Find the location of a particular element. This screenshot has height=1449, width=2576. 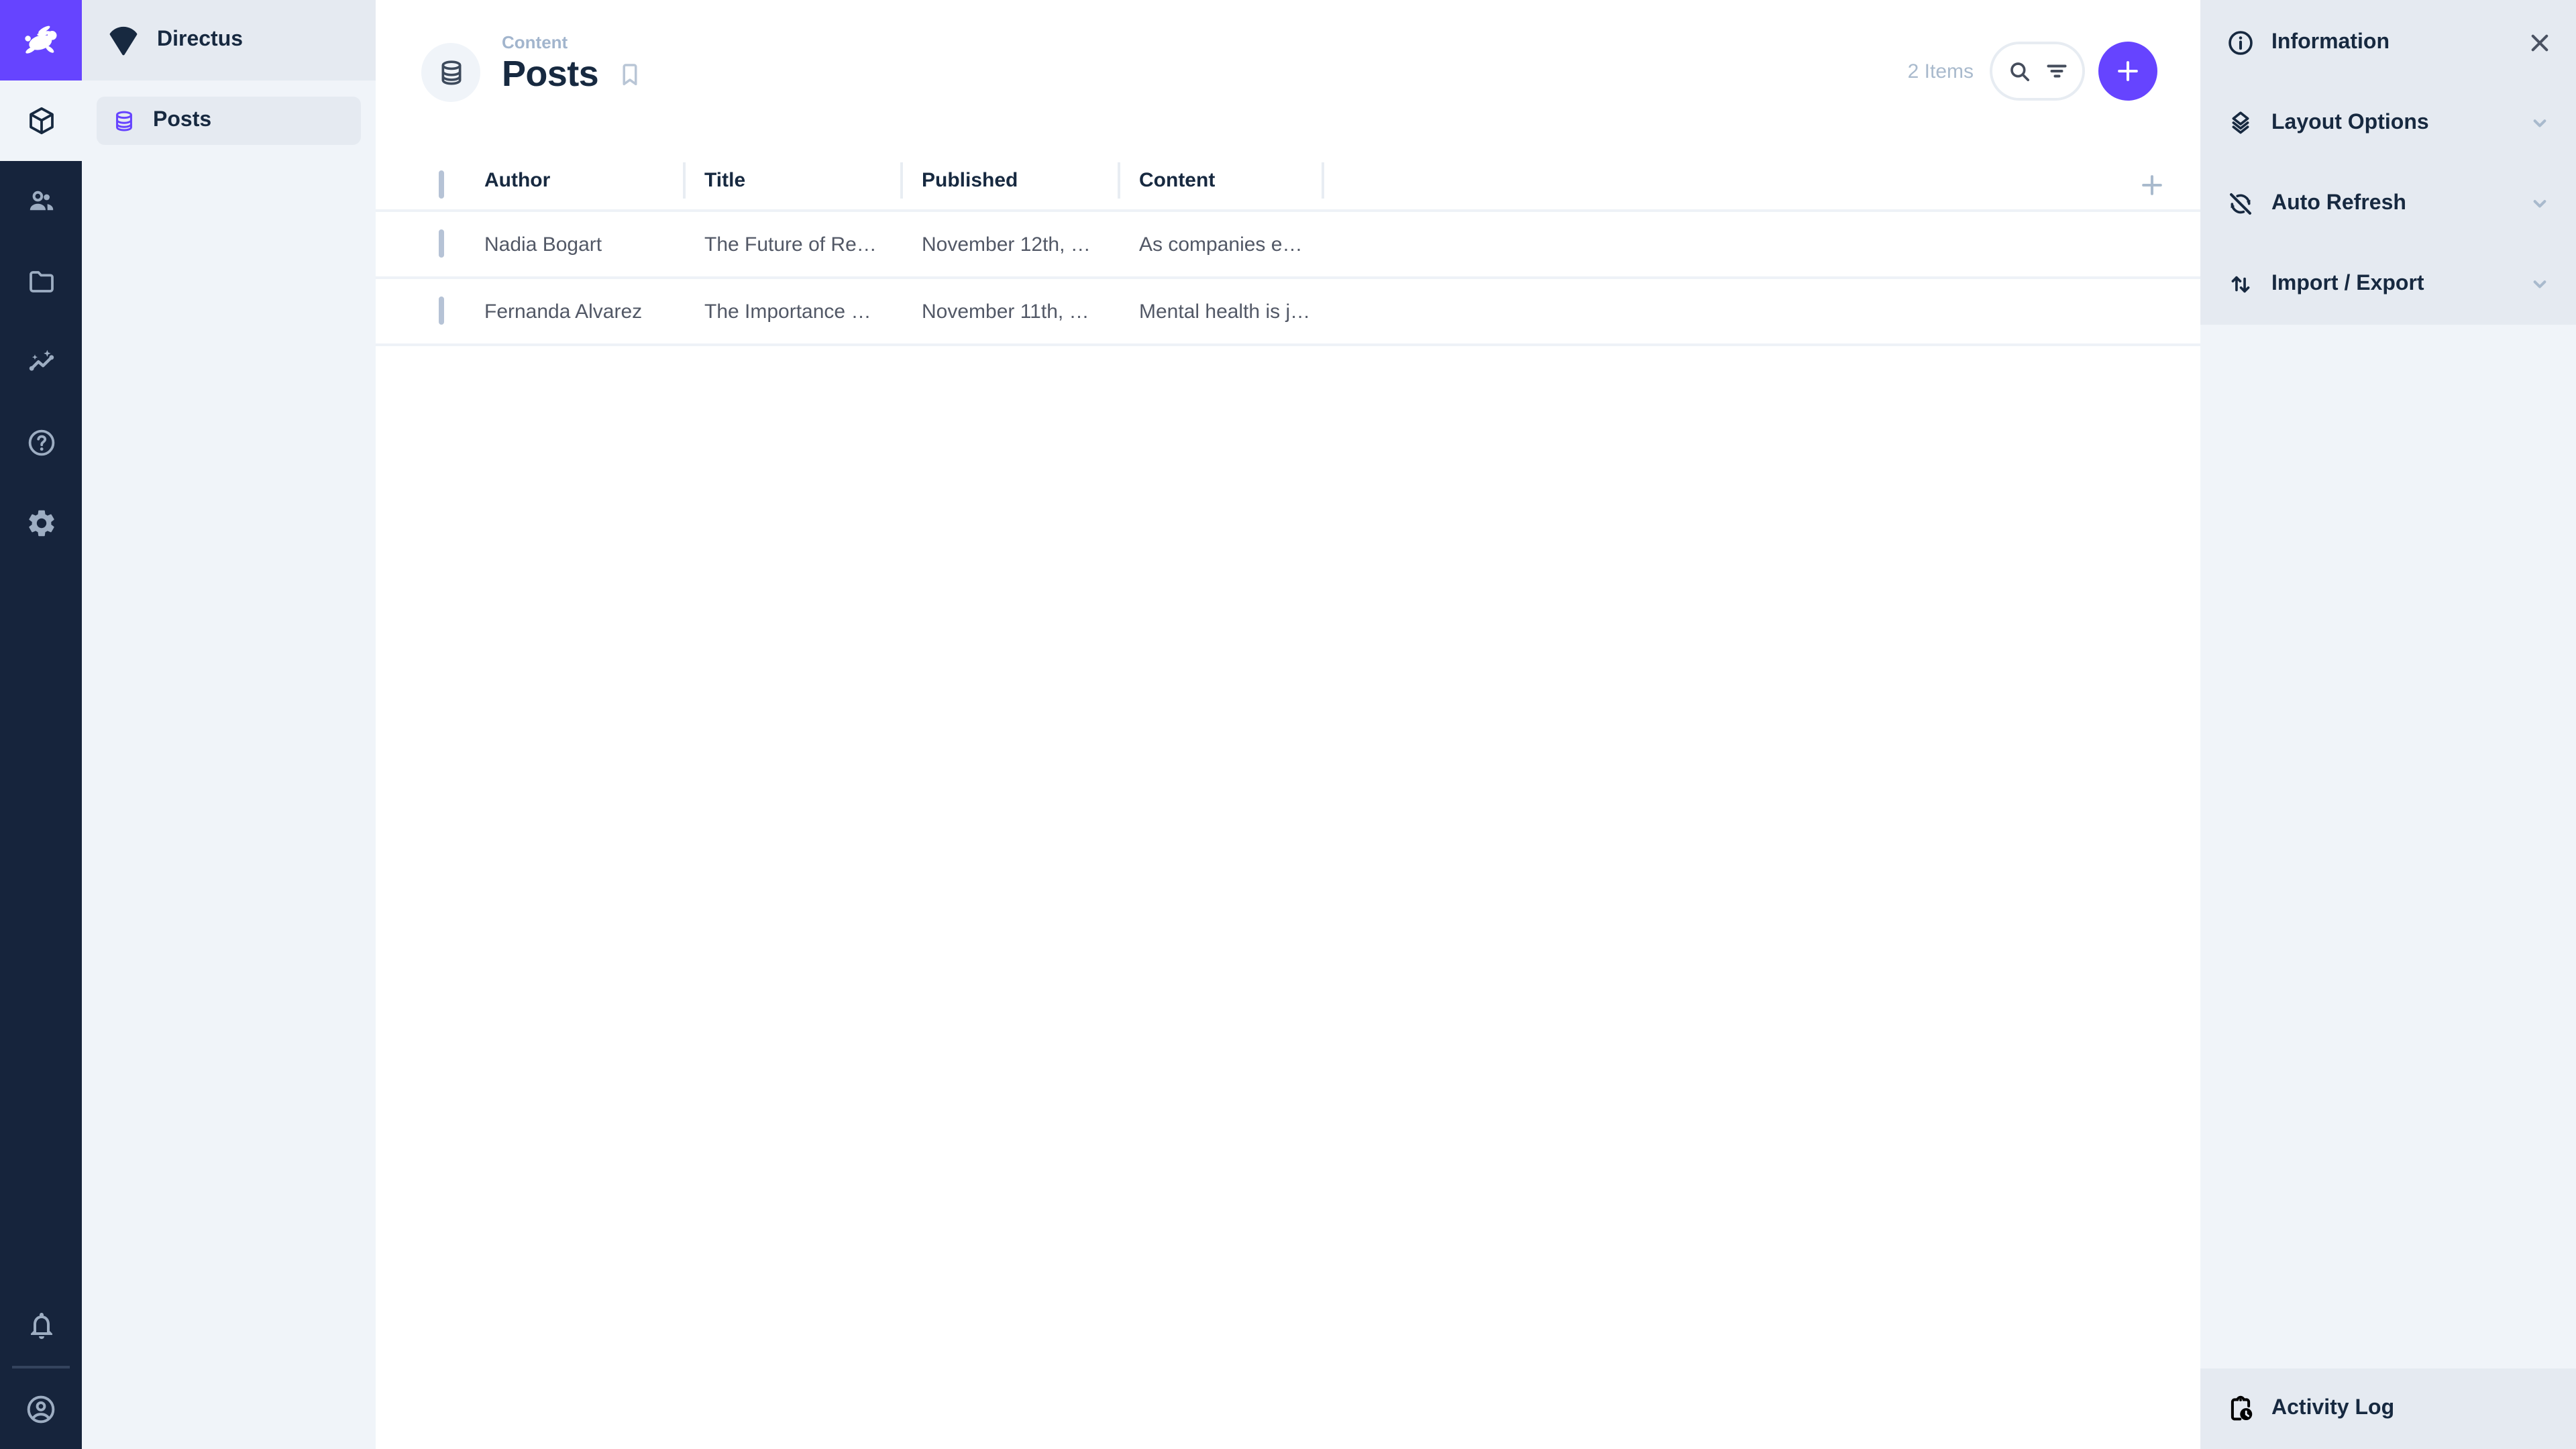

page-header: Content Posts 2 Items is located at coordinates (1288, 80).